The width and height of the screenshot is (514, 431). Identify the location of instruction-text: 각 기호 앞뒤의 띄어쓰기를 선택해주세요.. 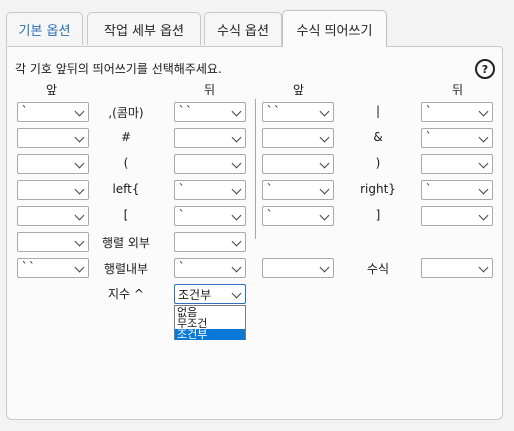
(118, 69).